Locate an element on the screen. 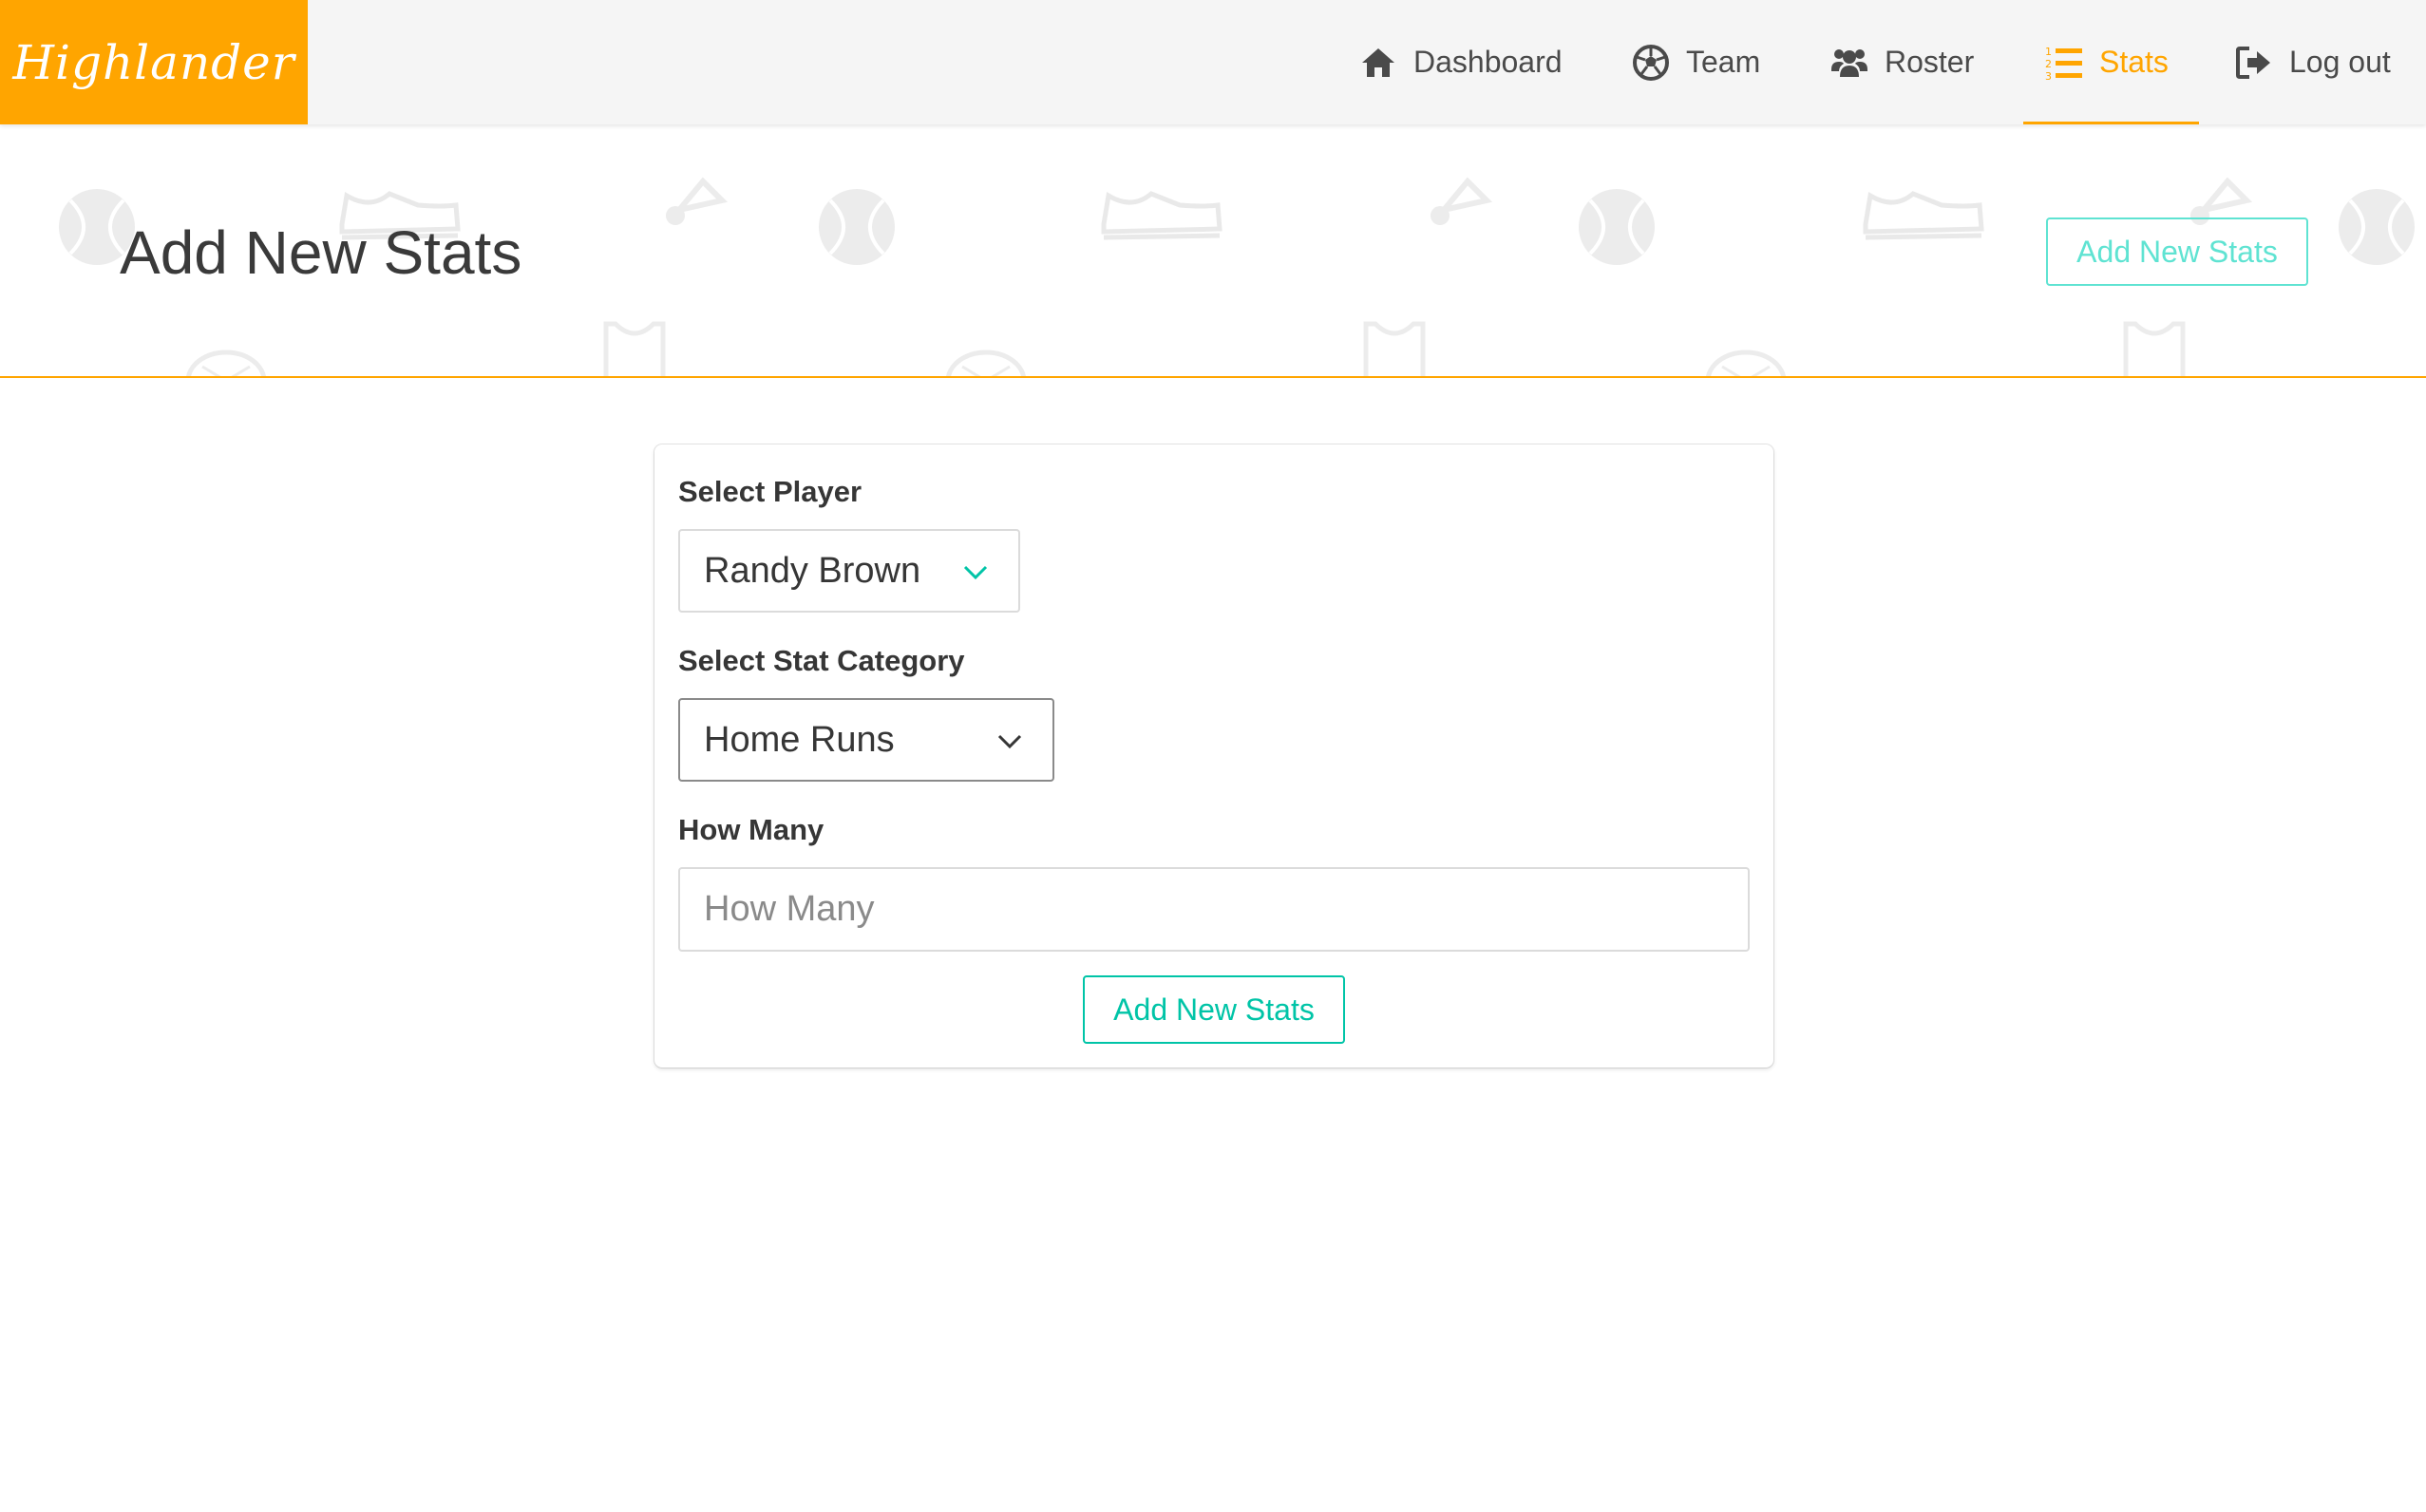  sign-out-icon is located at coordinates (2254, 63).